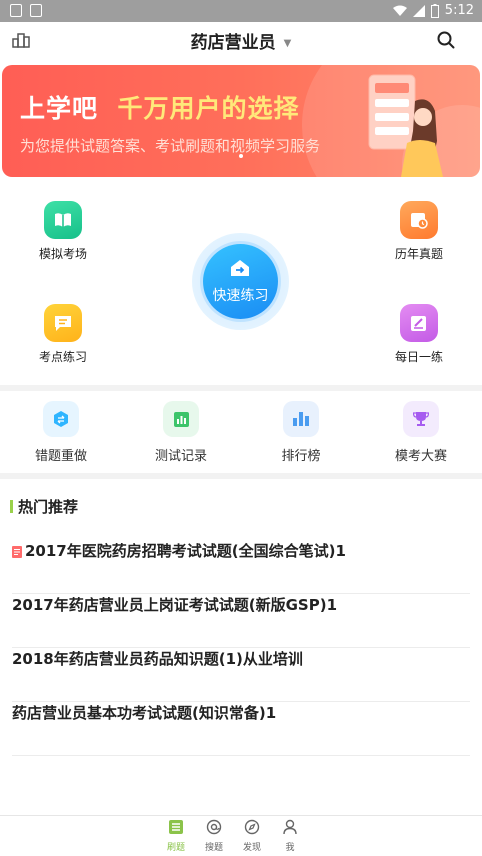 The width and height of the screenshot is (482, 856). Describe the element at coordinates (418, 10) in the screenshot. I see `signal-icon` at that location.